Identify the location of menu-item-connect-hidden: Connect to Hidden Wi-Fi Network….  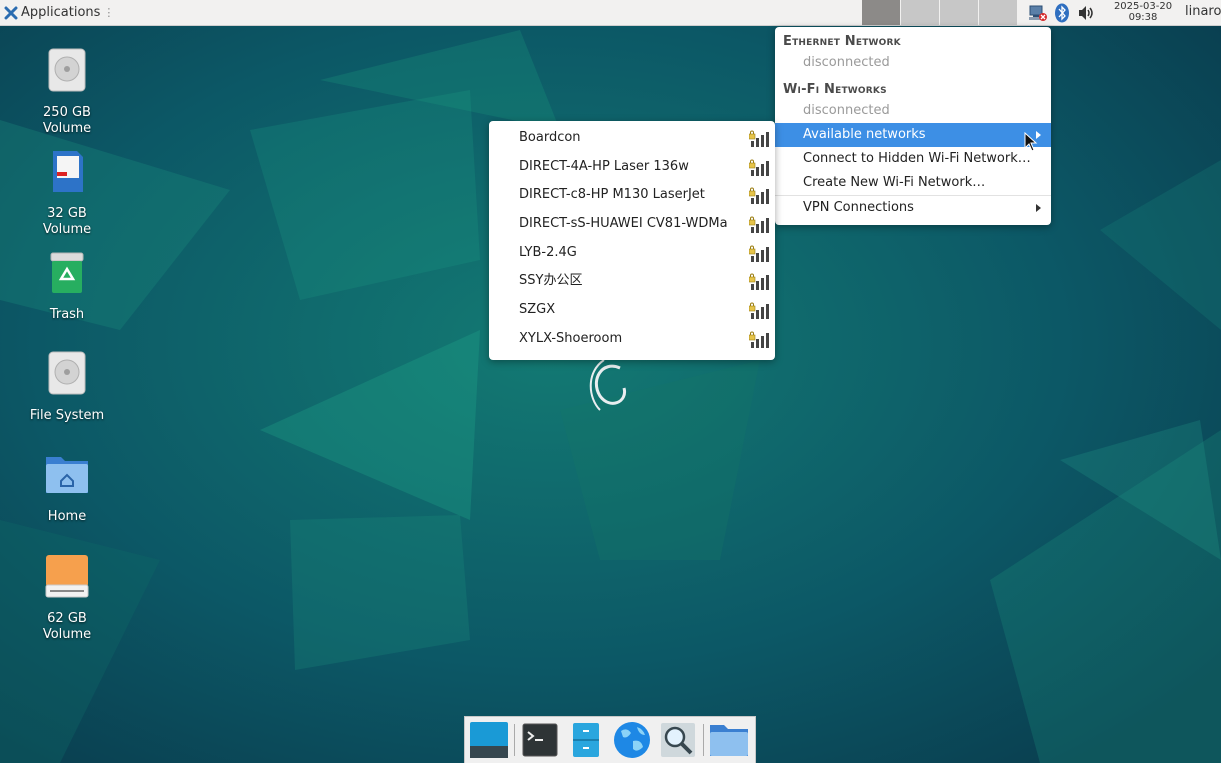
(913, 159).